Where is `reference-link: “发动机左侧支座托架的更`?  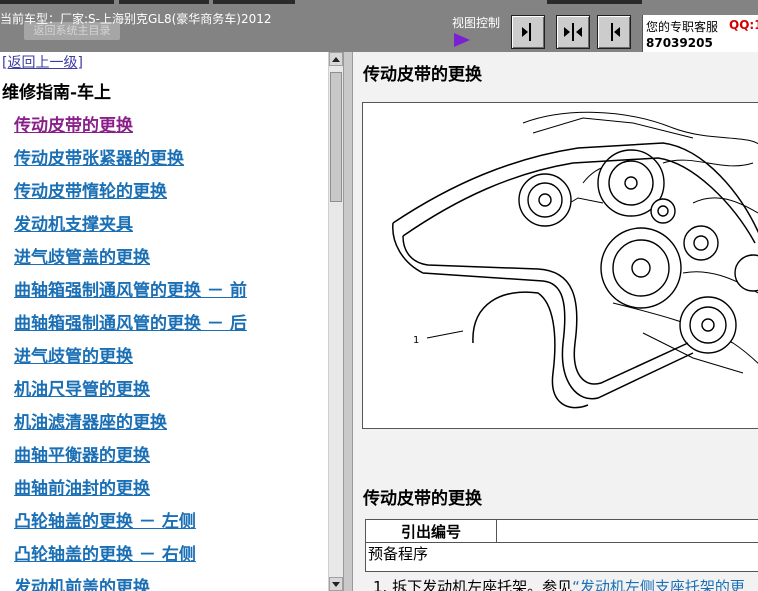 reference-link: “发动机左侧支座托架的更 is located at coordinates (658, 584).